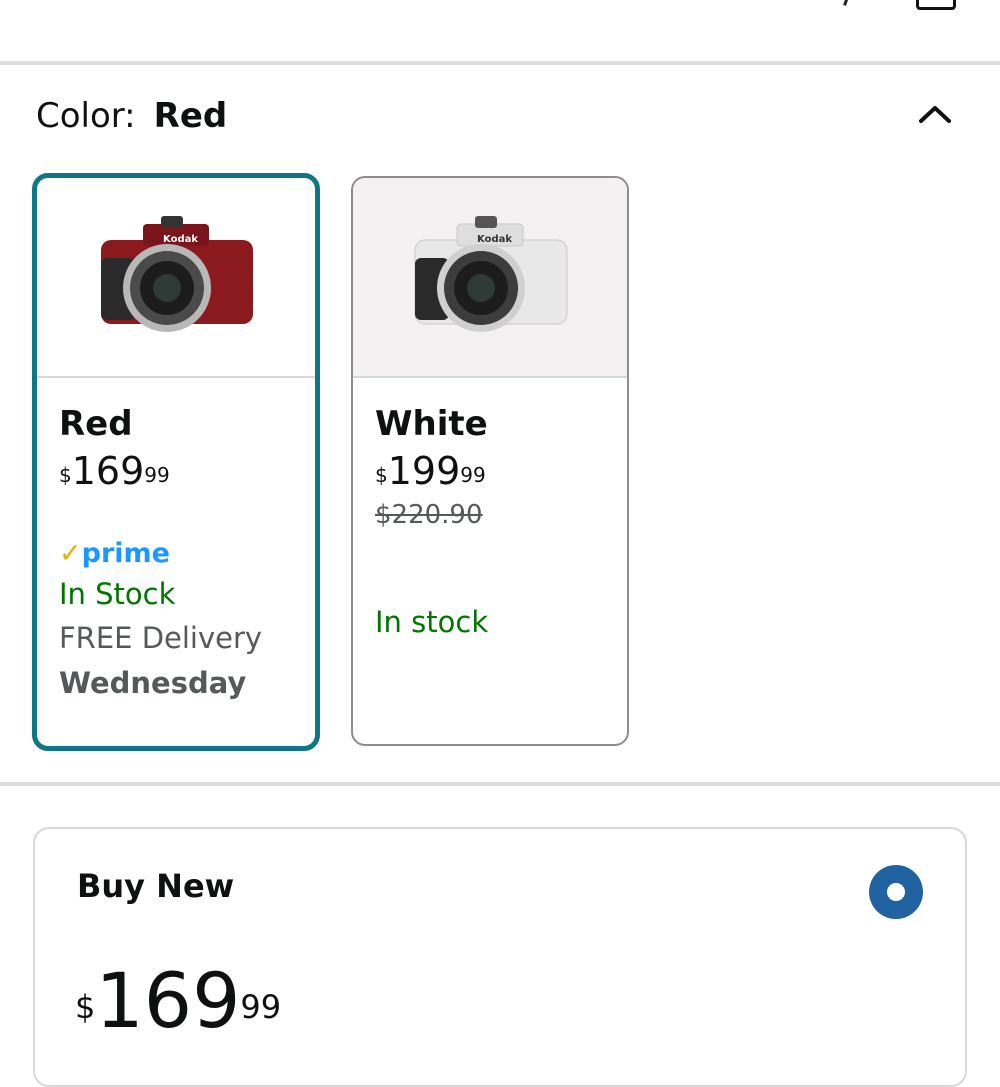  I want to click on option-price: $16999, so click(114, 471).